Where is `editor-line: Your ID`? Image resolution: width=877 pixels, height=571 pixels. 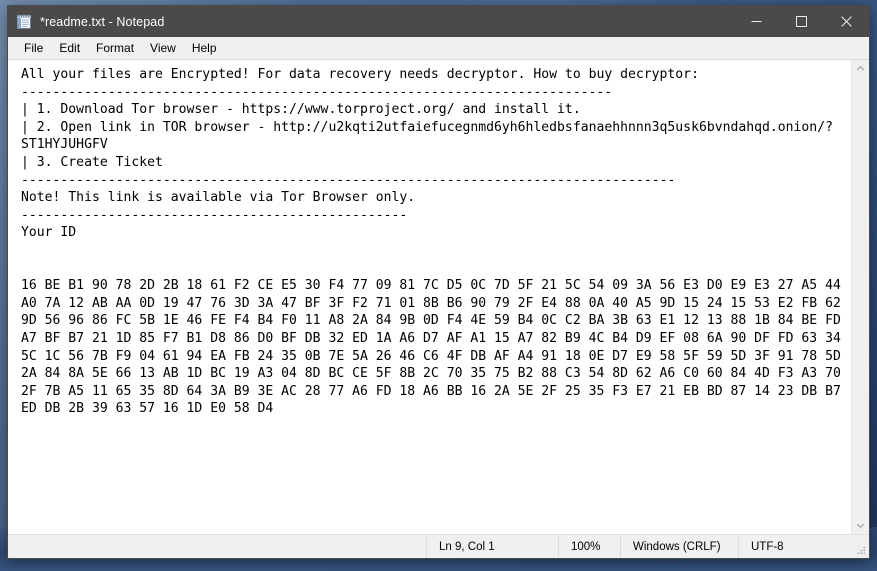
editor-line: Your ID is located at coordinates (49, 233).